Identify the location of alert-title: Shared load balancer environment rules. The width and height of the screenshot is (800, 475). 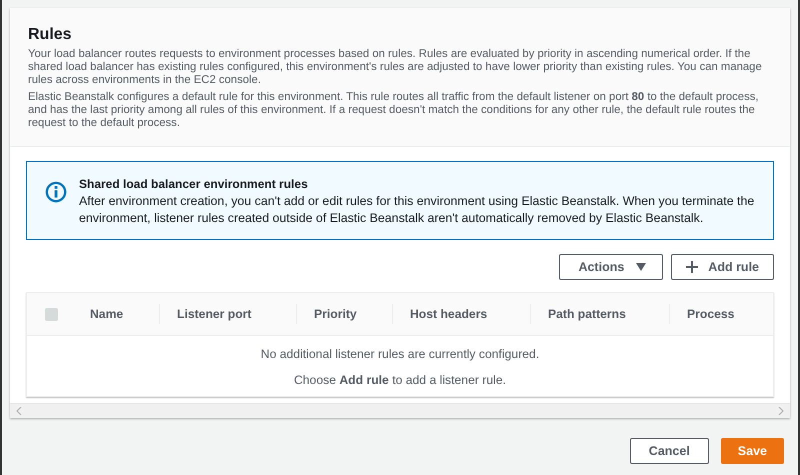
(194, 184).